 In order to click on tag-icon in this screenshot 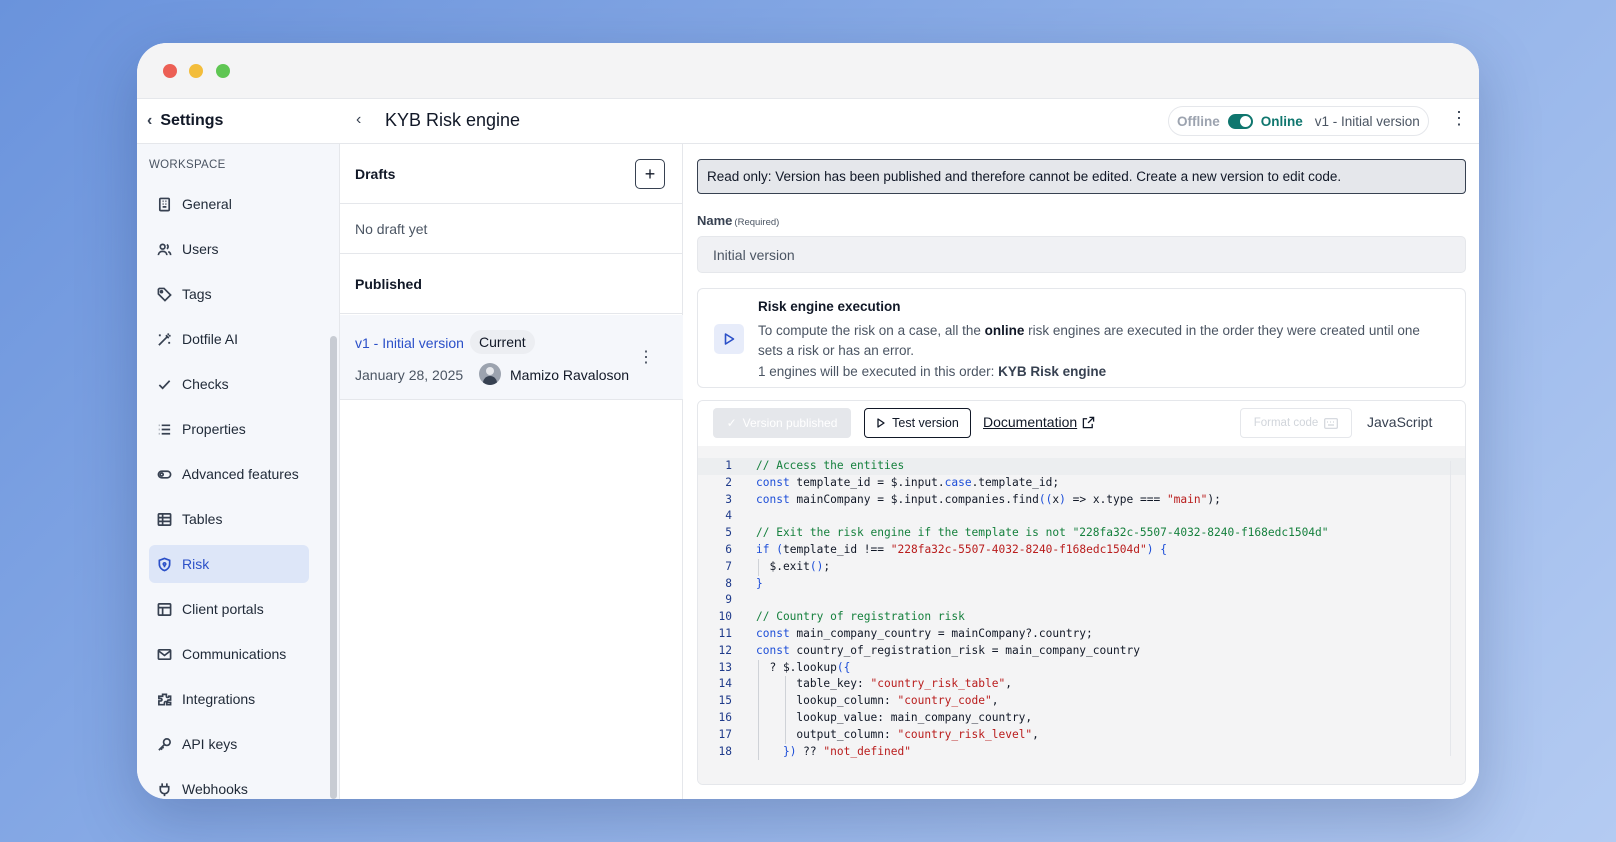, I will do `click(164, 294)`.